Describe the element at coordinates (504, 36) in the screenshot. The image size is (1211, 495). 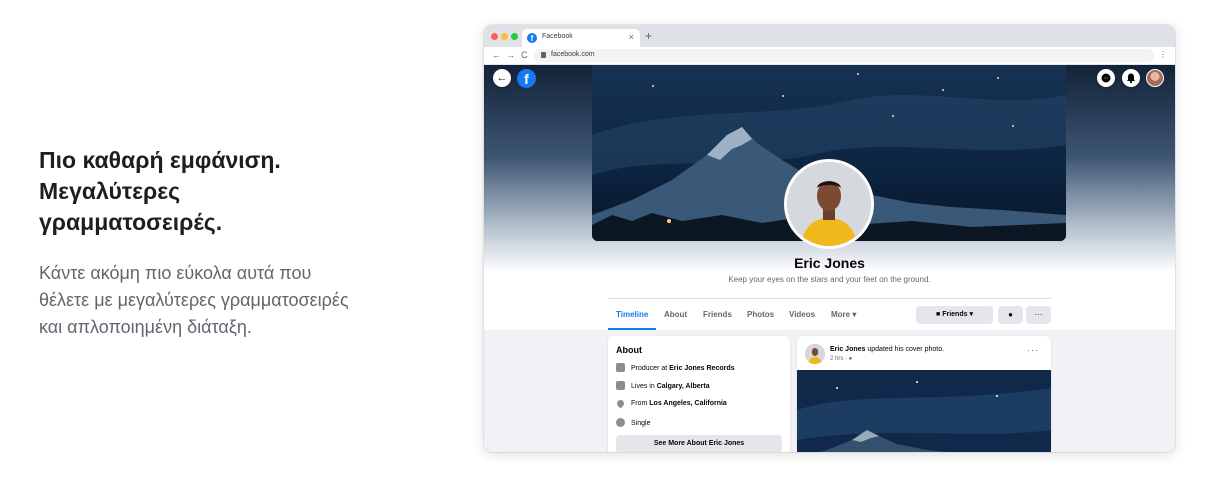
I see `minimize-window-button` at that location.